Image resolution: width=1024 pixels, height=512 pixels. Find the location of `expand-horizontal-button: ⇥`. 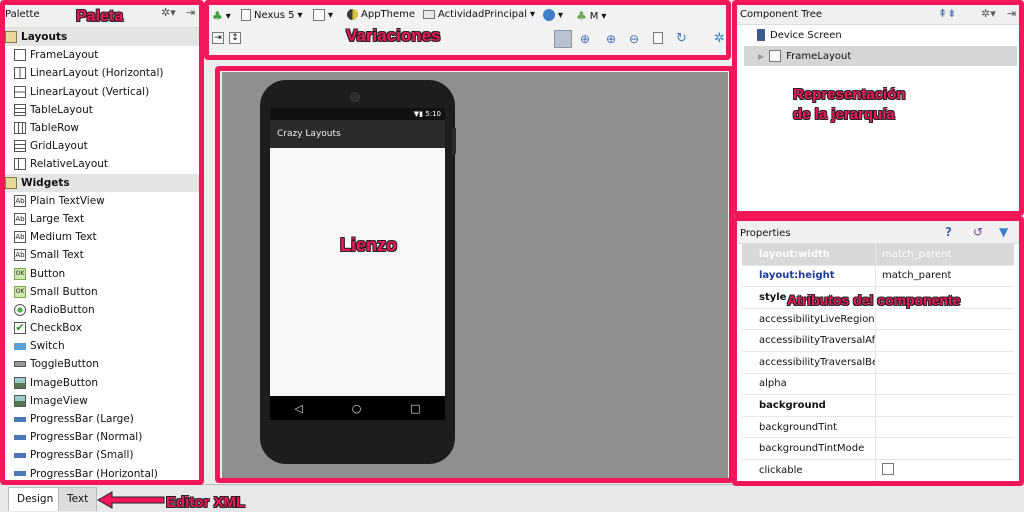

expand-horizontal-button: ⇥ is located at coordinates (218, 38).